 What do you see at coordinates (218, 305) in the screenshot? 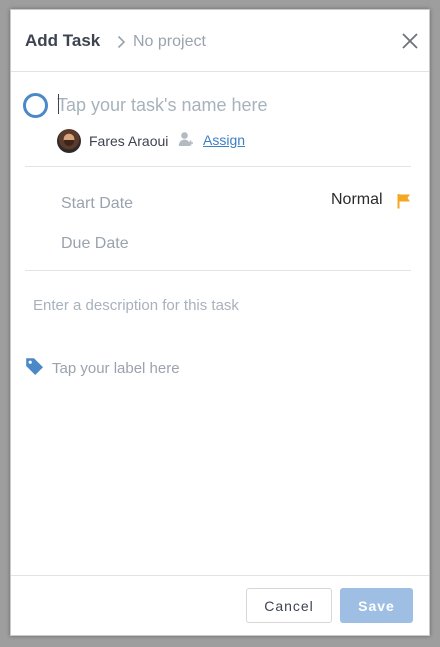
I see `description-input` at bounding box center [218, 305].